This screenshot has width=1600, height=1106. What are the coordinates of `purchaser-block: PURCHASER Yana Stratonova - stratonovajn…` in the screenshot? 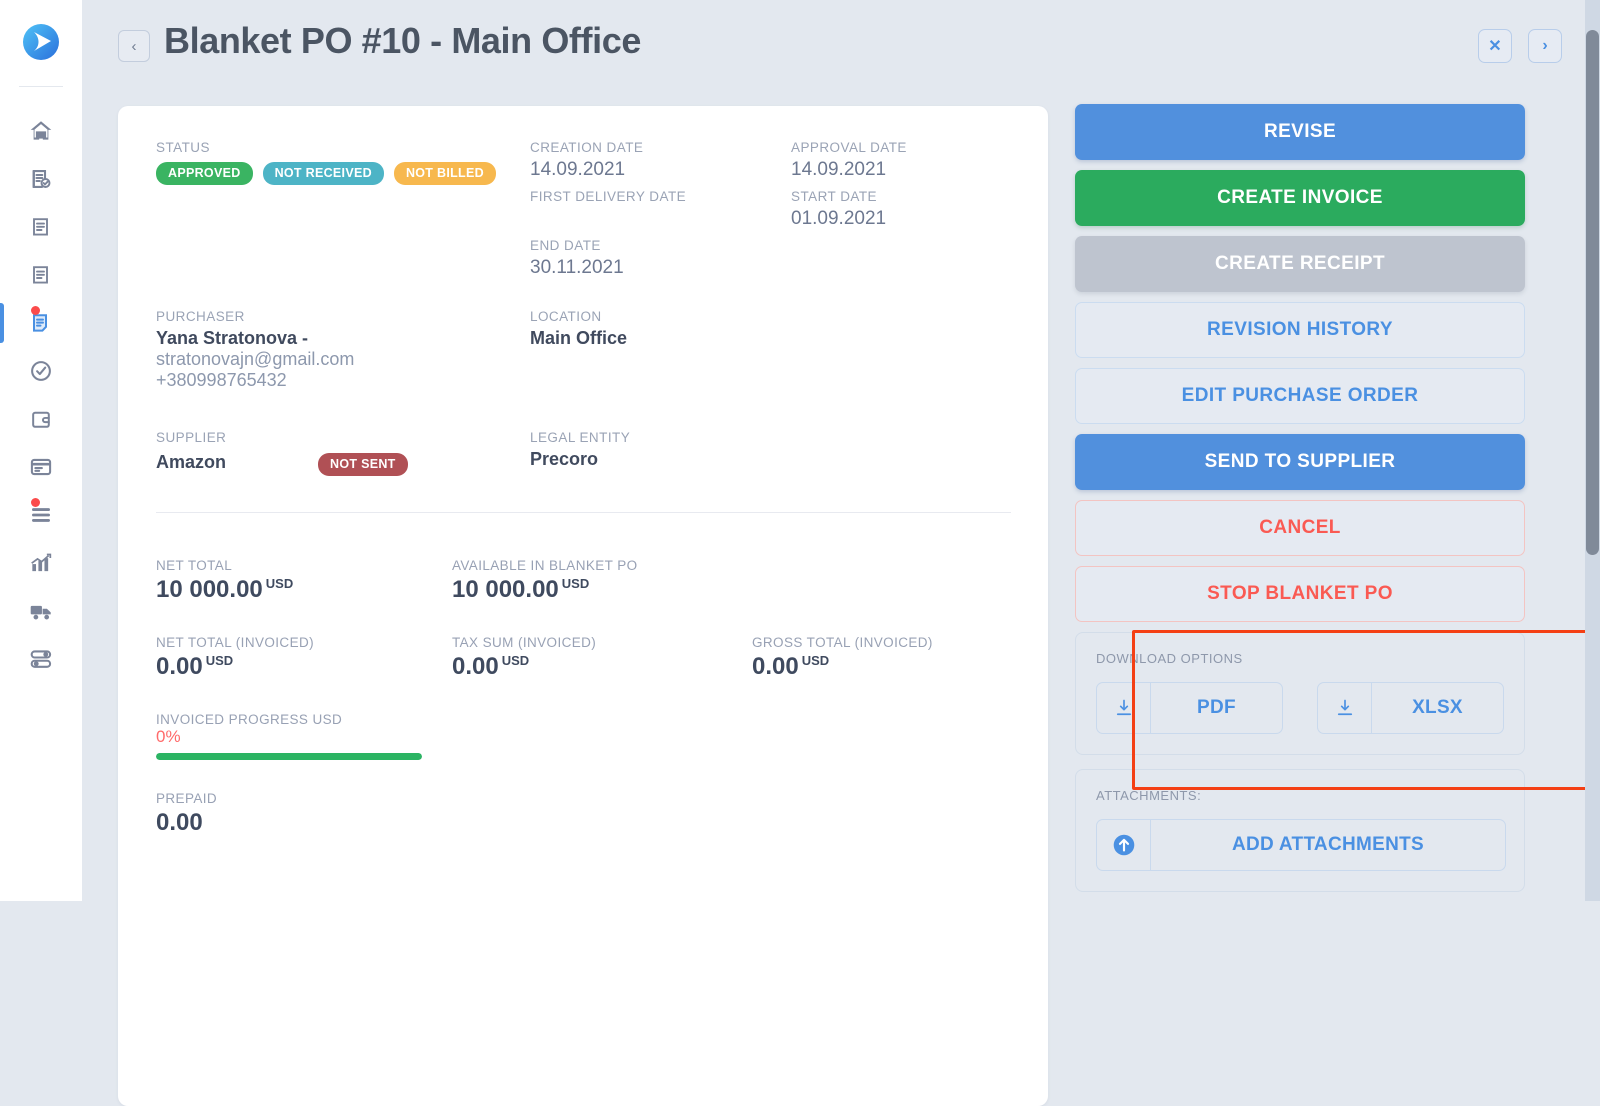 It's located at (255, 350).